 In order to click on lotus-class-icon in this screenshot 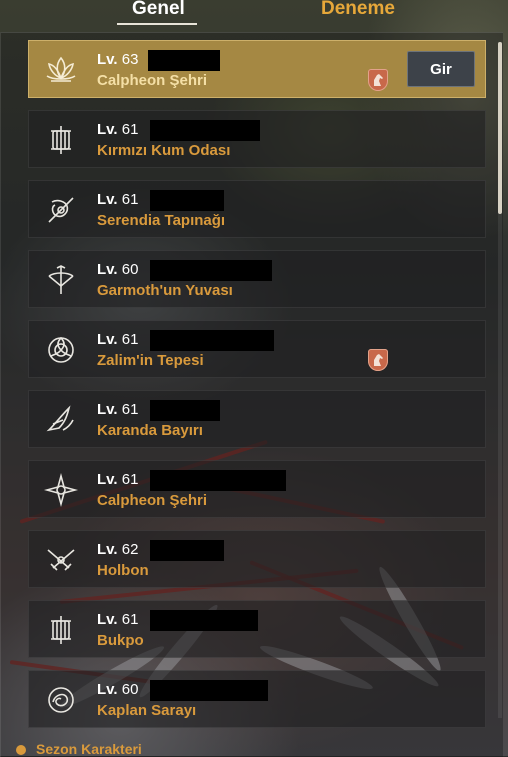, I will do `click(61, 70)`.